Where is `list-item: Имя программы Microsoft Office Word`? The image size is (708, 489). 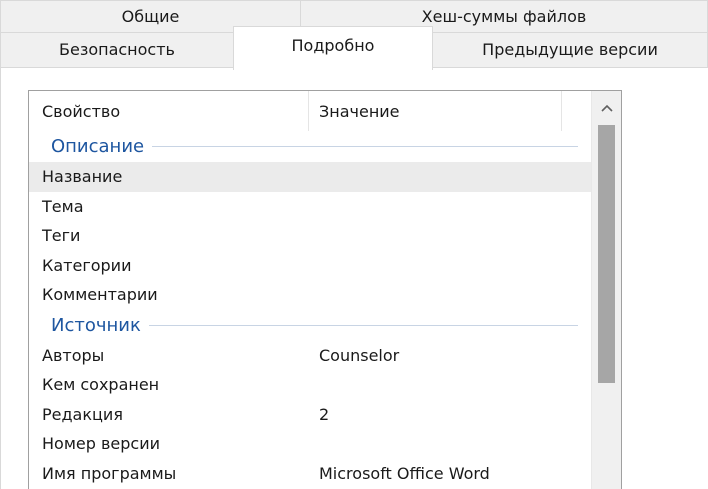 list-item: Имя программы Microsoft Office Word is located at coordinates (310, 474).